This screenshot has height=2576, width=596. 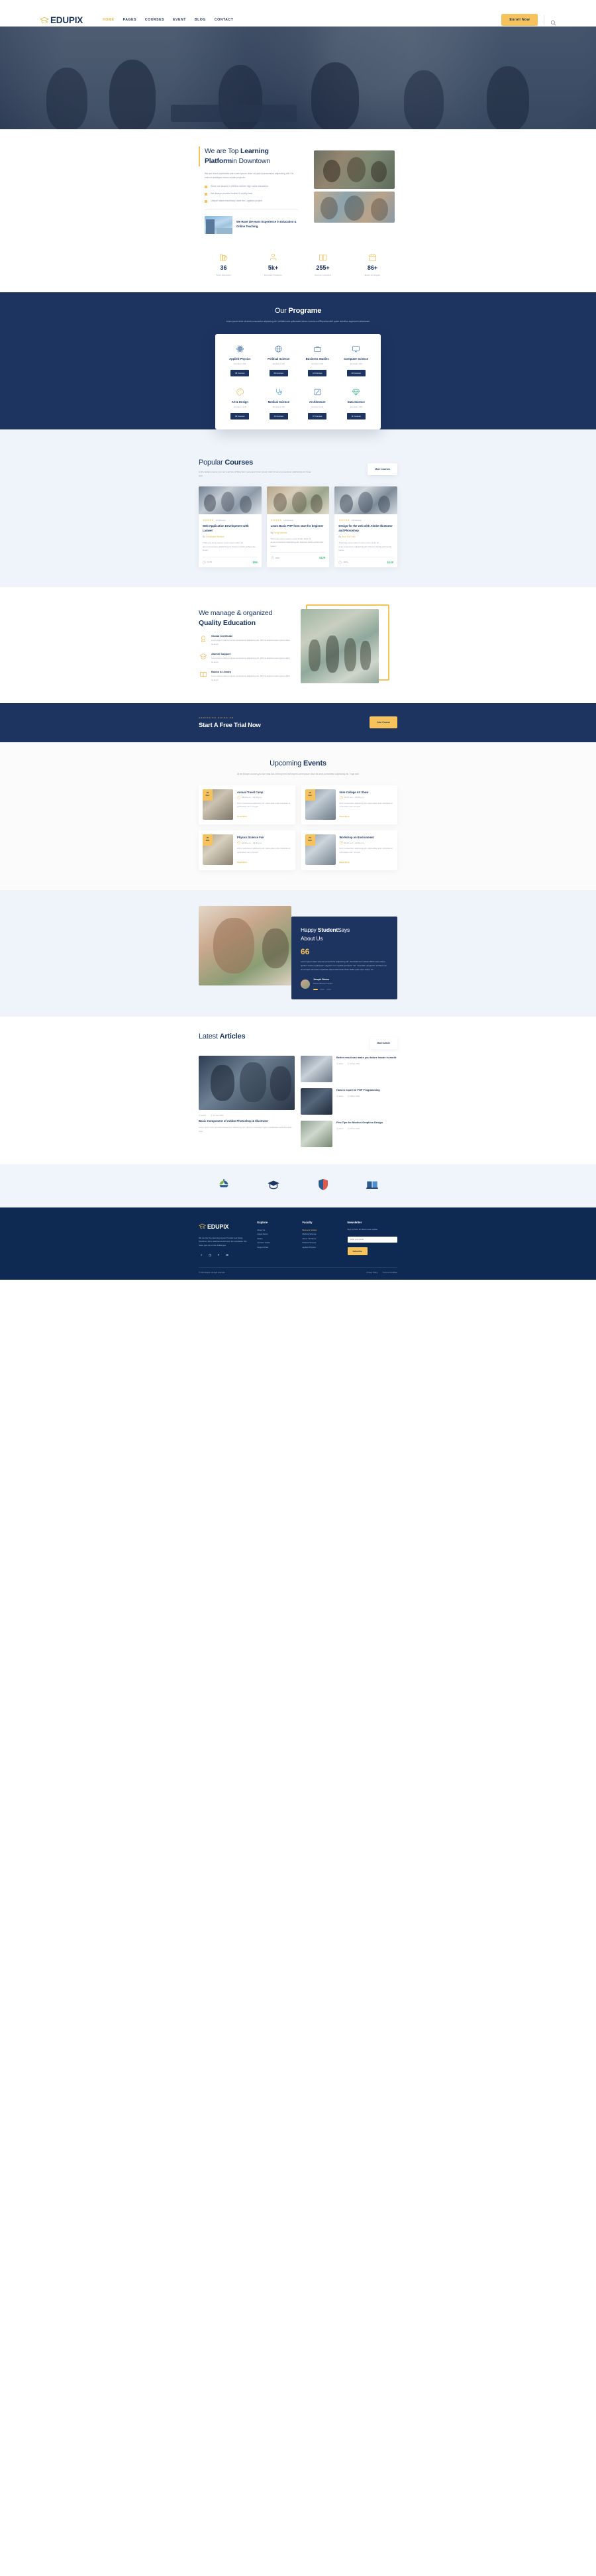 What do you see at coordinates (343, 562) in the screenshot?
I see `course-students: 1824` at bounding box center [343, 562].